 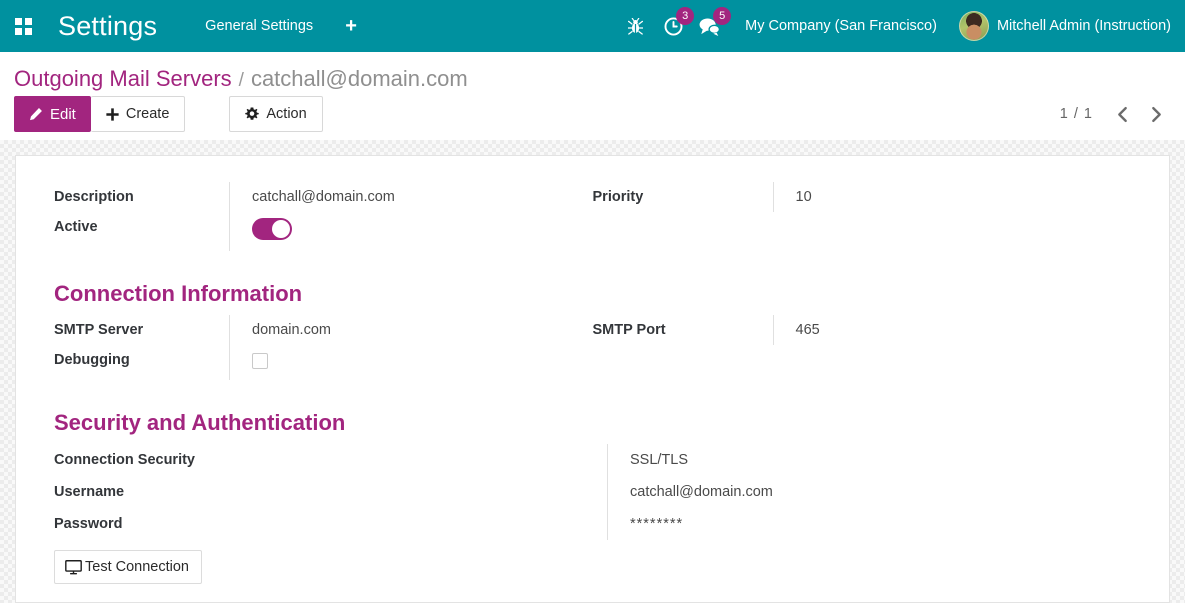 I want to click on breadcrumb-current: catchall@domain.com, so click(x=359, y=78).